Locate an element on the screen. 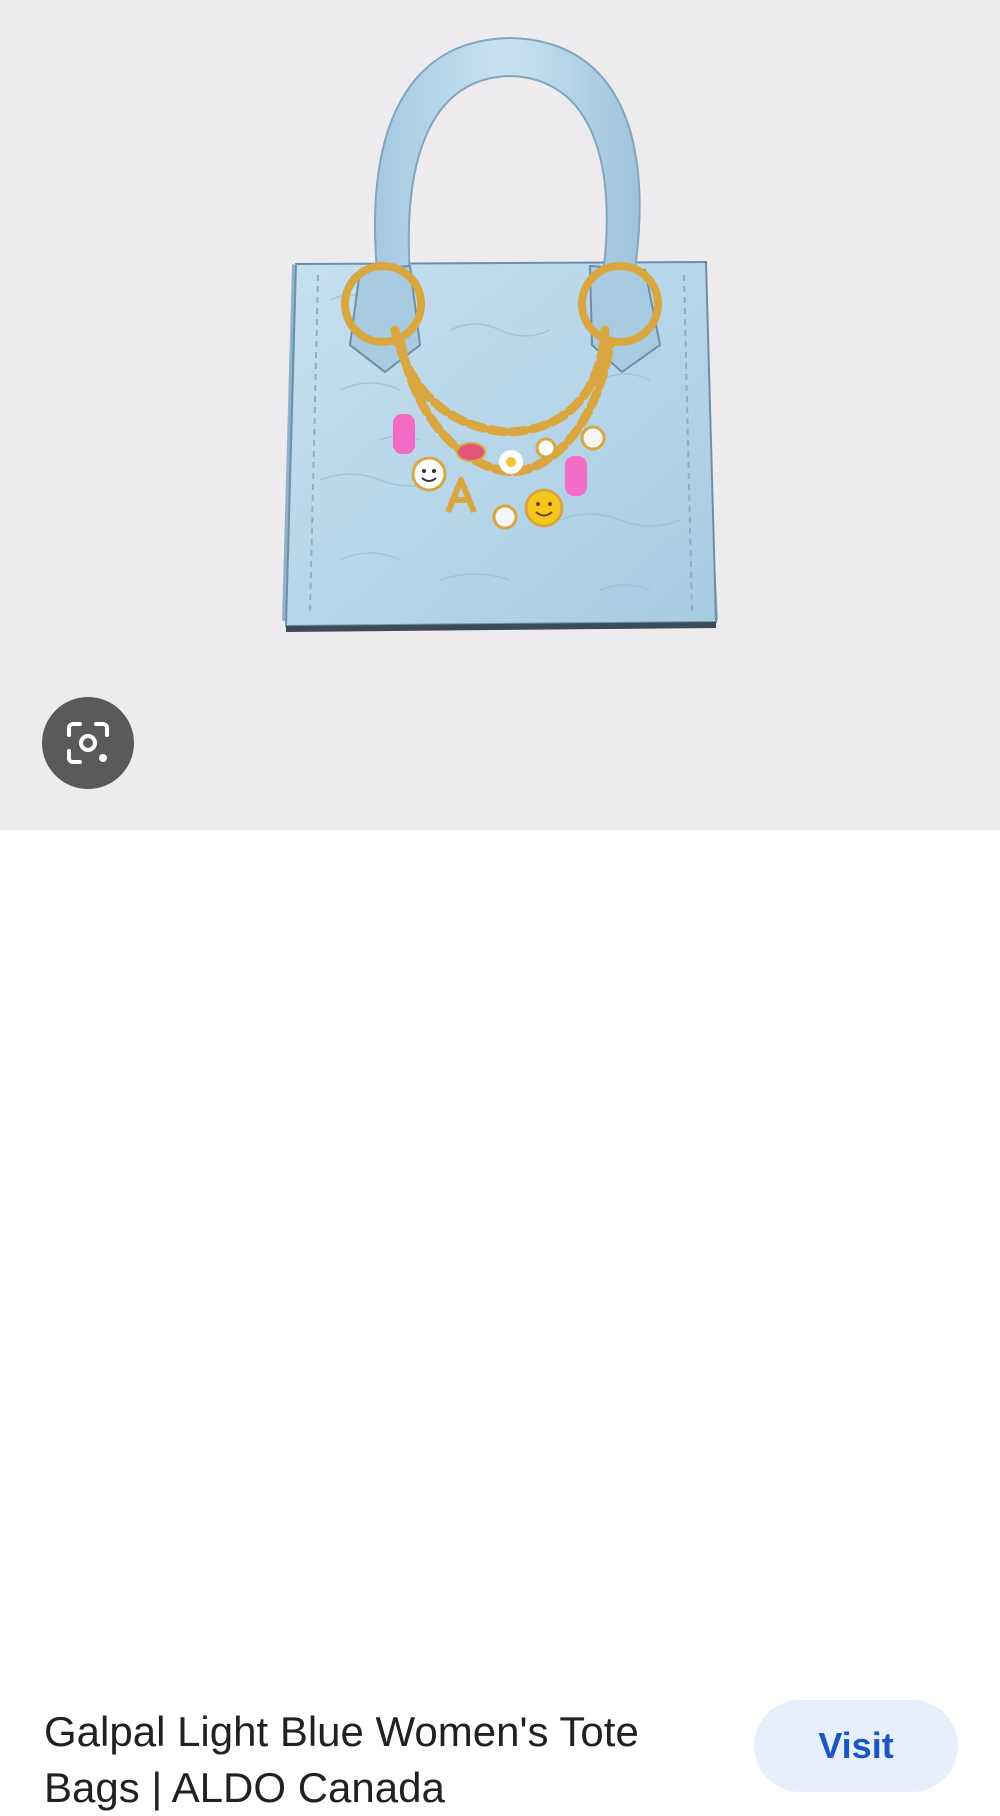 The width and height of the screenshot is (1000, 1816). google-lens-button is located at coordinates (88, 743).